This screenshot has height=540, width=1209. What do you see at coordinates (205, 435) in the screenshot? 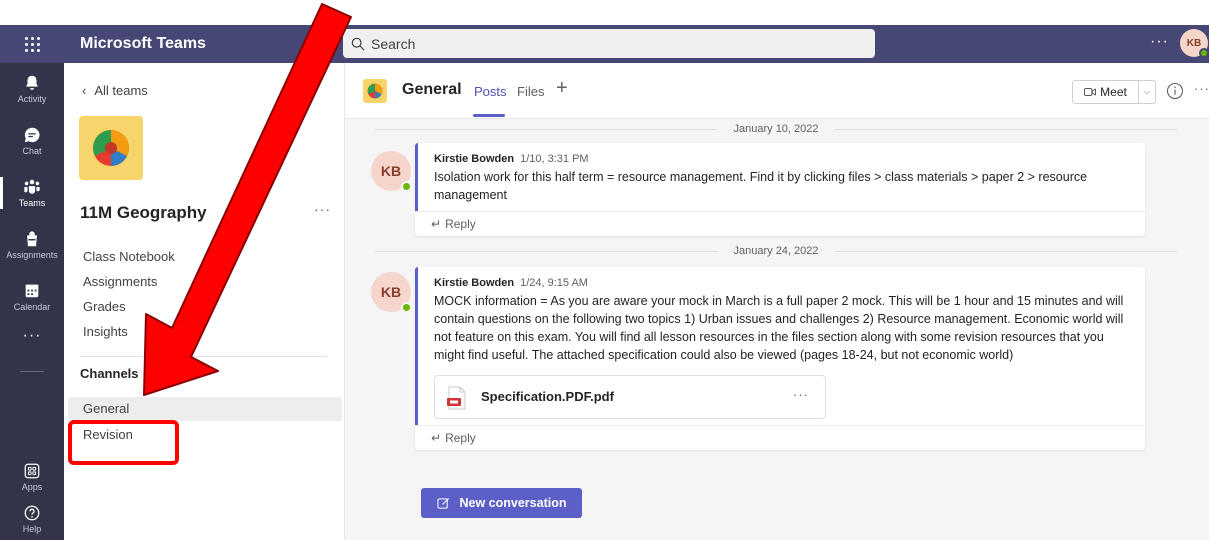
I see `channel-revision: Revision` at bounding box center [205, 435].